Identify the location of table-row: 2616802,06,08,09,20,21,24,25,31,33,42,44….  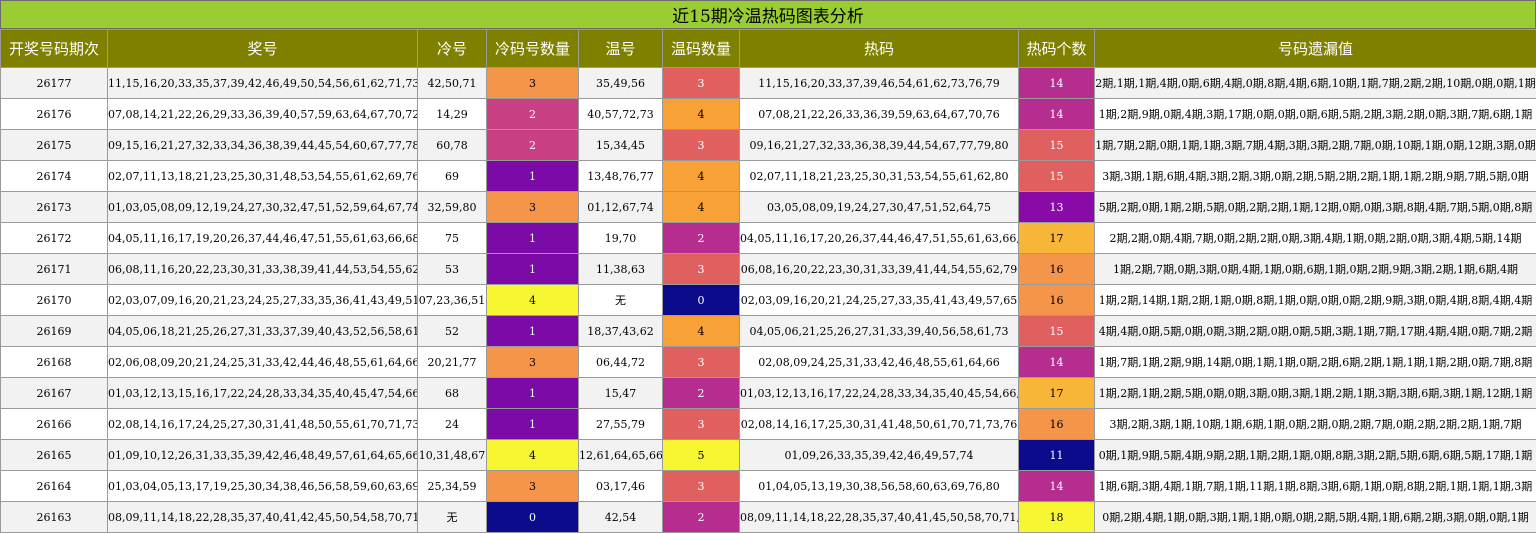
(768, 362).